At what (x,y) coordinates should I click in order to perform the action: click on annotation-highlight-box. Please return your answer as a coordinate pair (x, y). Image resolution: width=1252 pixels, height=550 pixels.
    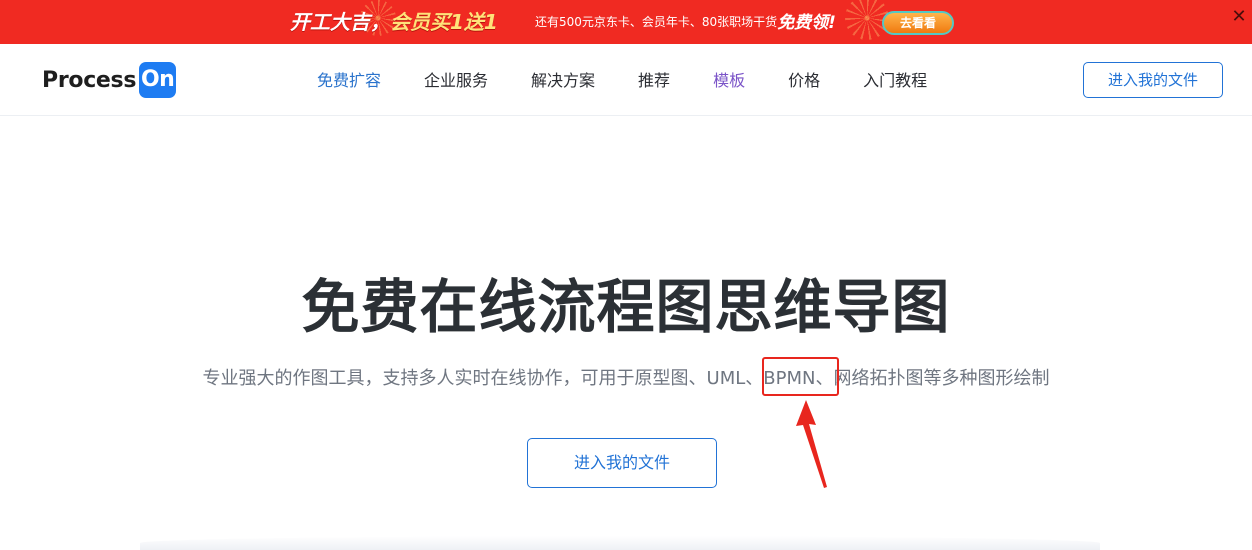
    Looking at the image, I should click on (800, 376).